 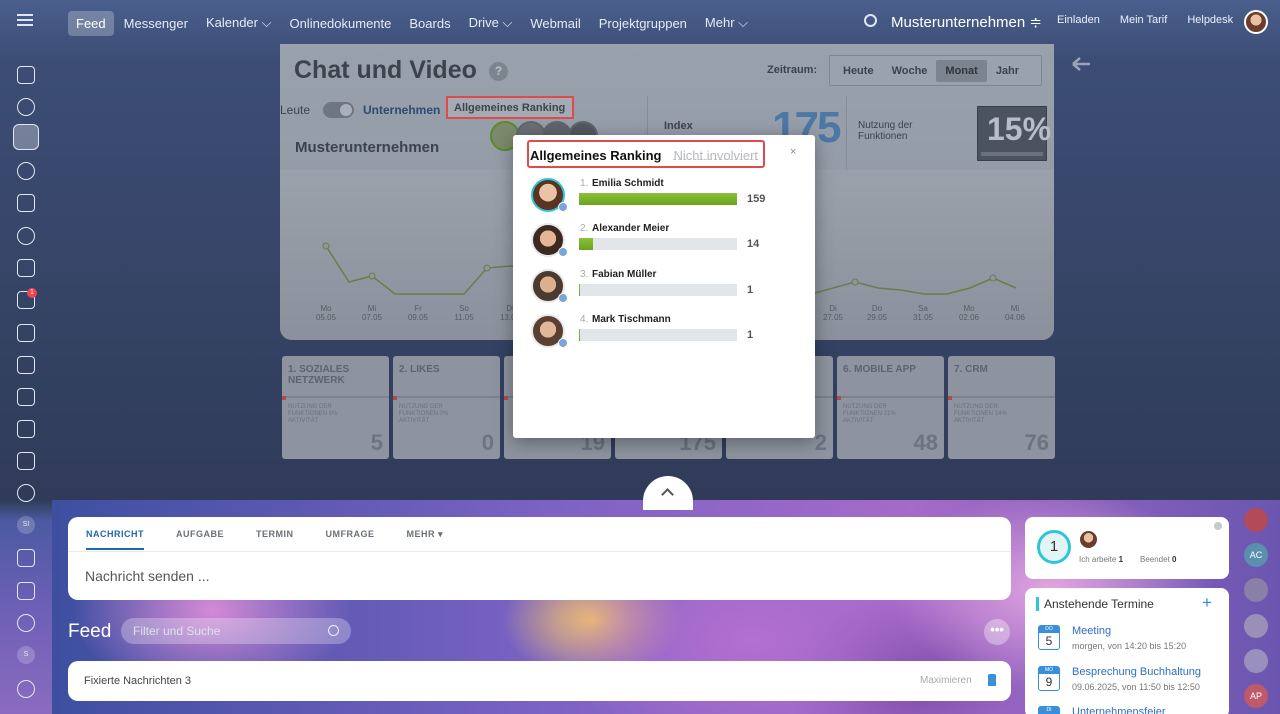 I want to click on tab-termin: TERMIN, so click(x=275, y=539).